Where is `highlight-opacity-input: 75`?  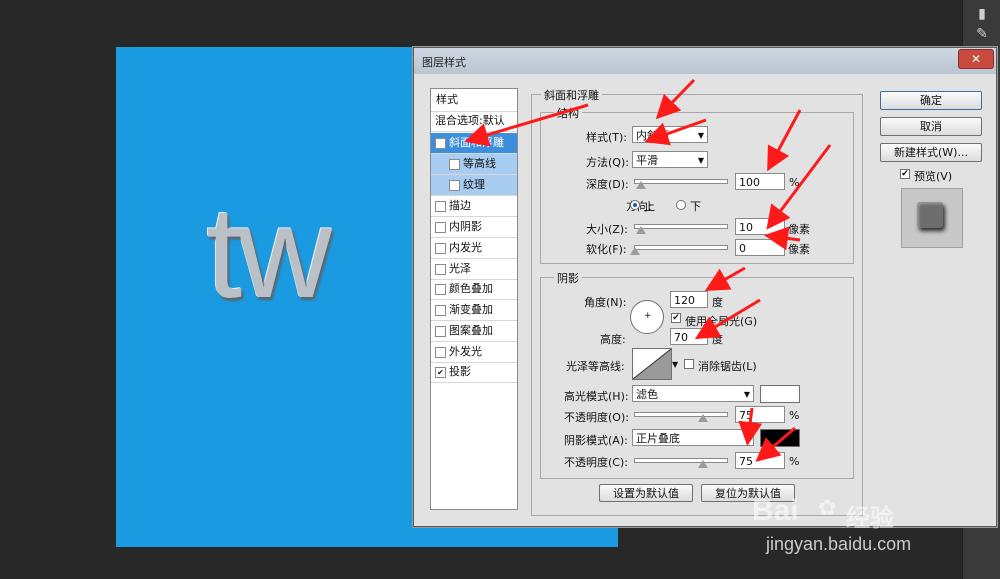
highlight-opacity-input: 75 is located at coordinates (760, 414).